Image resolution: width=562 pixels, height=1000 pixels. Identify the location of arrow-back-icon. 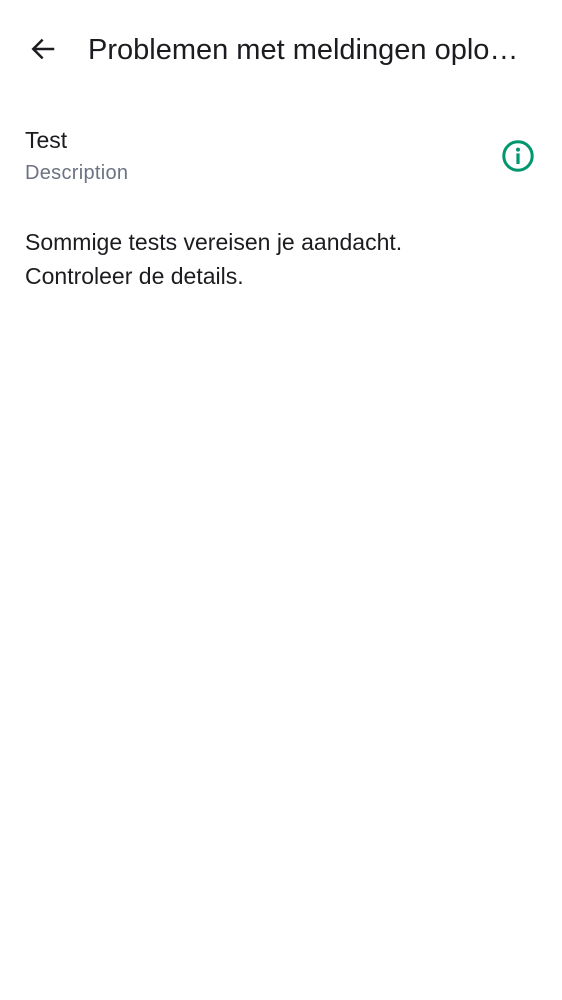
(43, 51).